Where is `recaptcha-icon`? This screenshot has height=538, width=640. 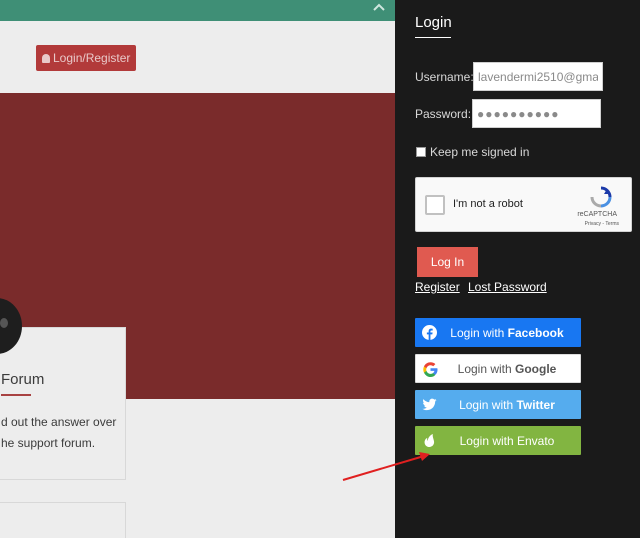 recaptcha-icon is located at coordinates (601, 197).